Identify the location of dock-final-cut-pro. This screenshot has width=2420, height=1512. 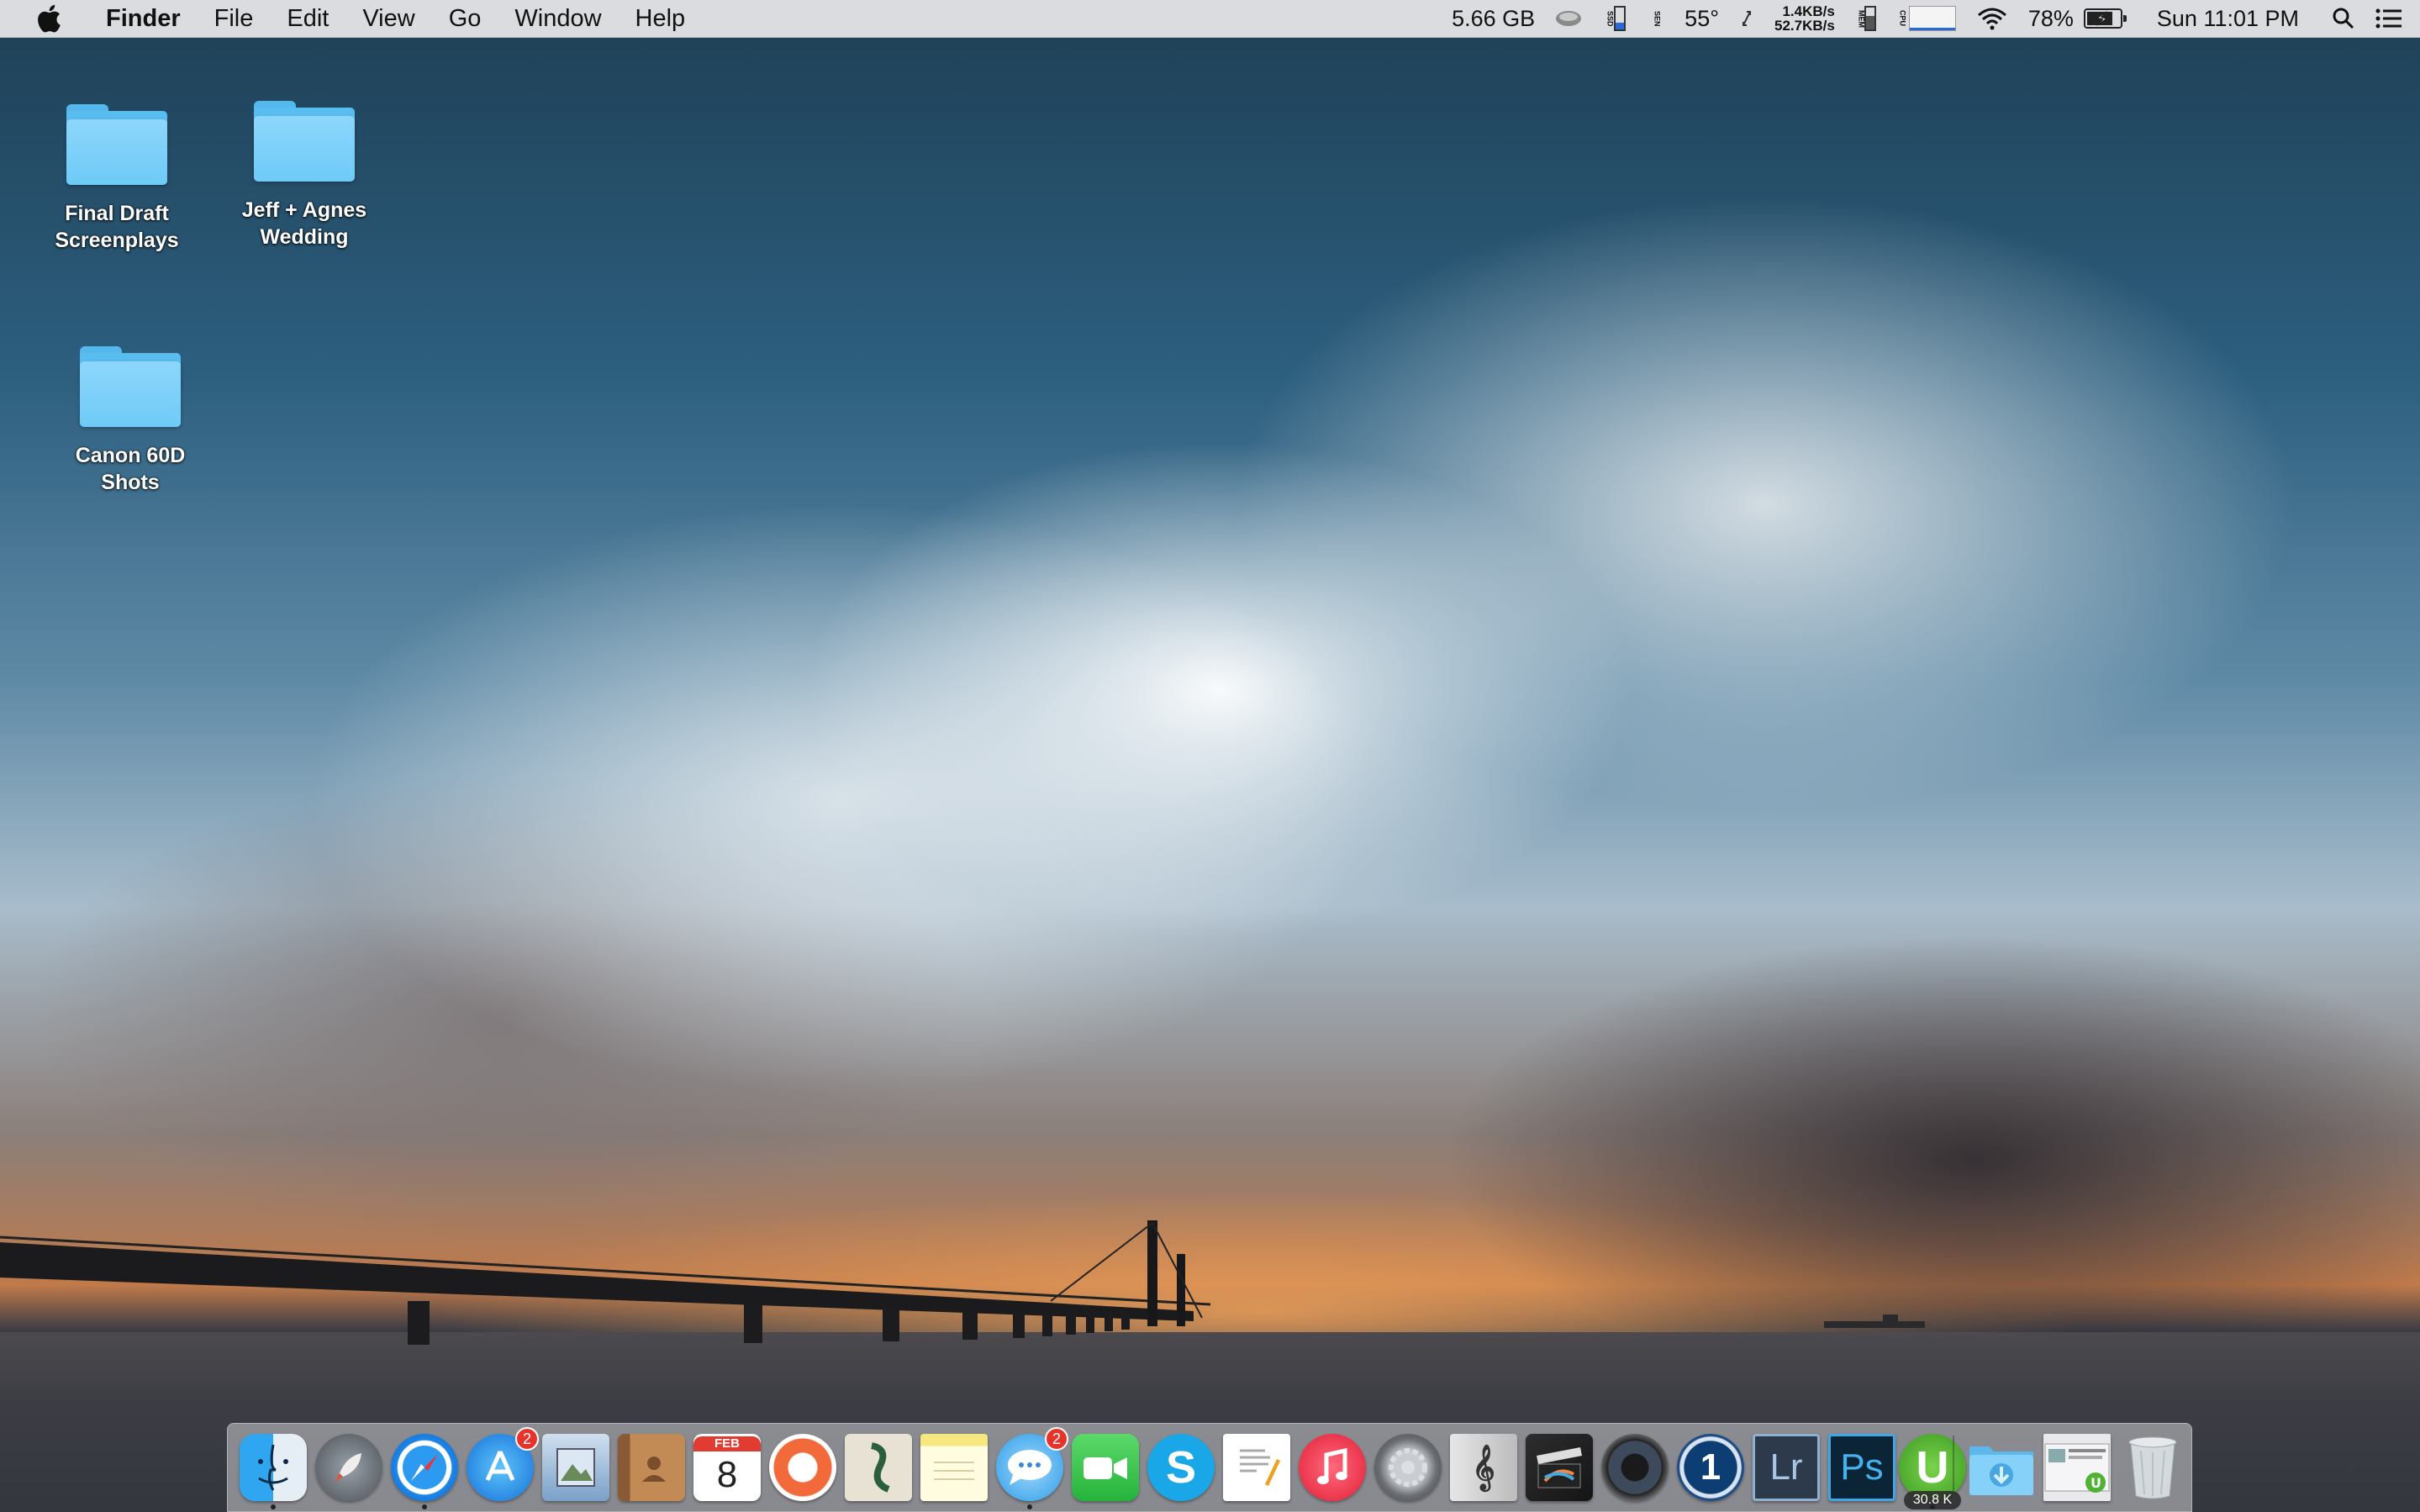
(1559, 1468).